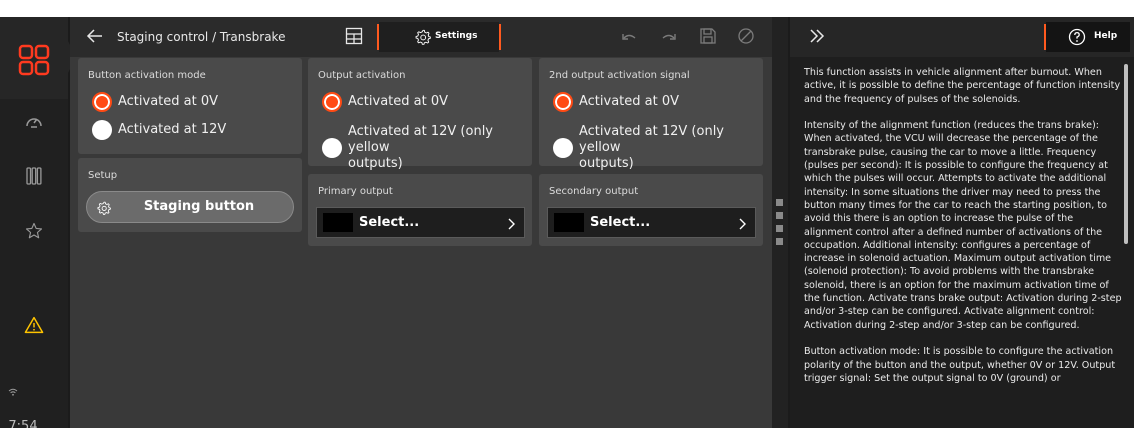 This screenshot has height=428, width=1134. What do you see at coordinates (817, 38) in the screenshot?
I see `collapse-panel-icon` at bounding box center [817, 38].